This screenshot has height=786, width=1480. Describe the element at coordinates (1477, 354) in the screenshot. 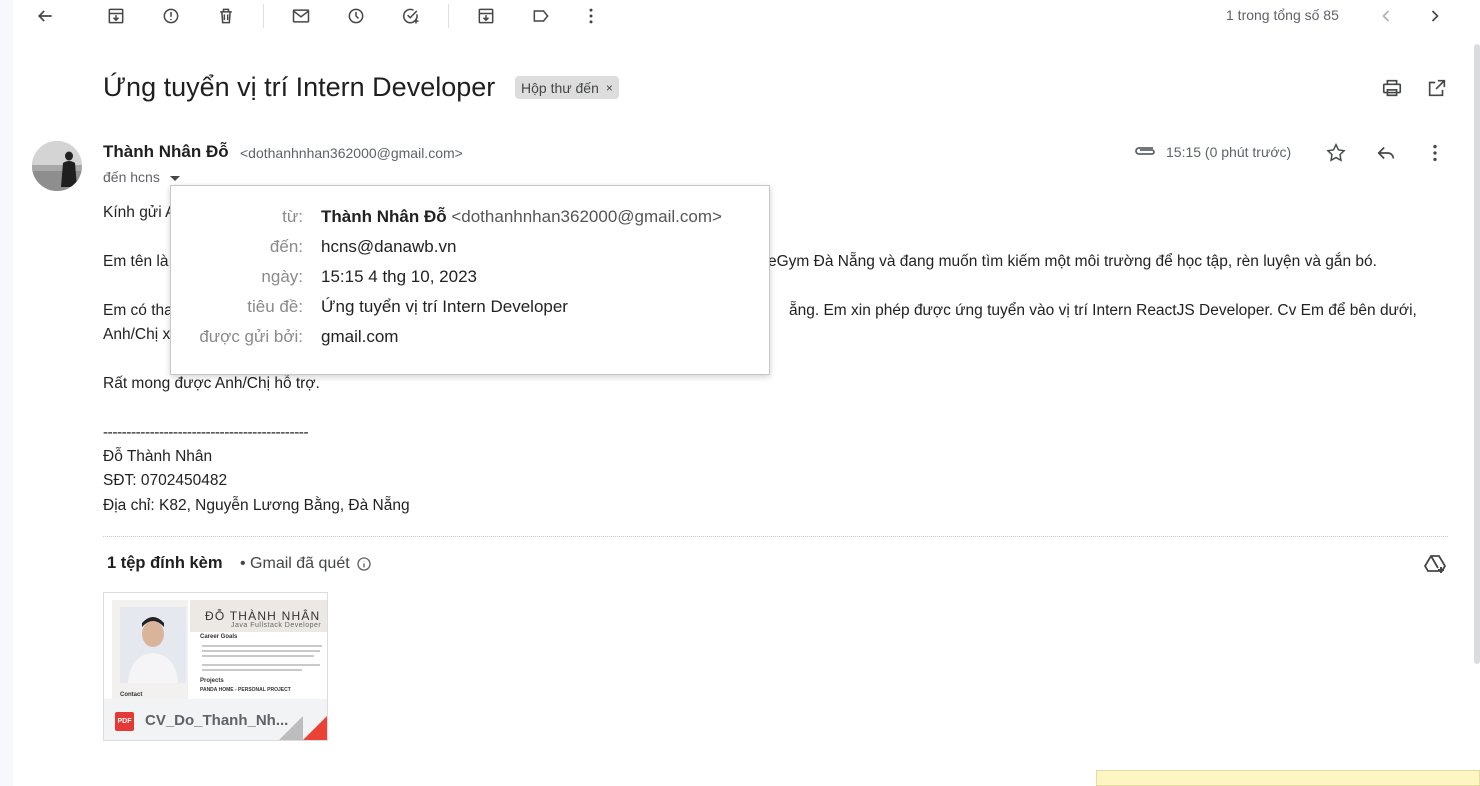

I see `scrollbar` at that location.